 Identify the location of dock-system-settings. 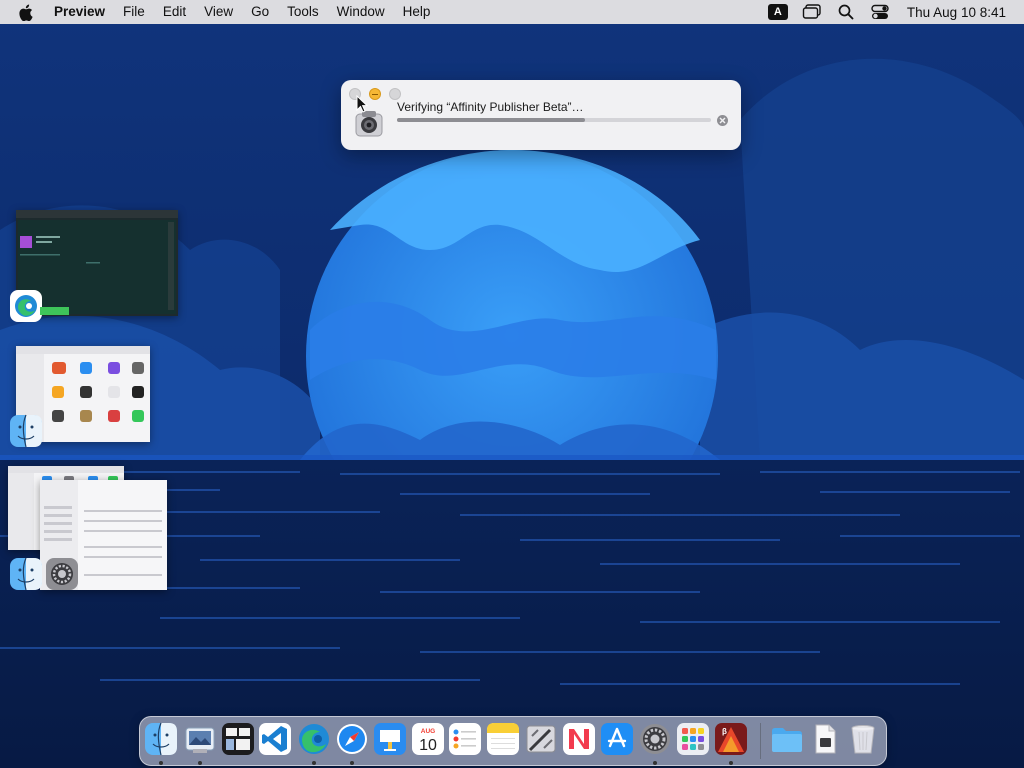
(655, 743).